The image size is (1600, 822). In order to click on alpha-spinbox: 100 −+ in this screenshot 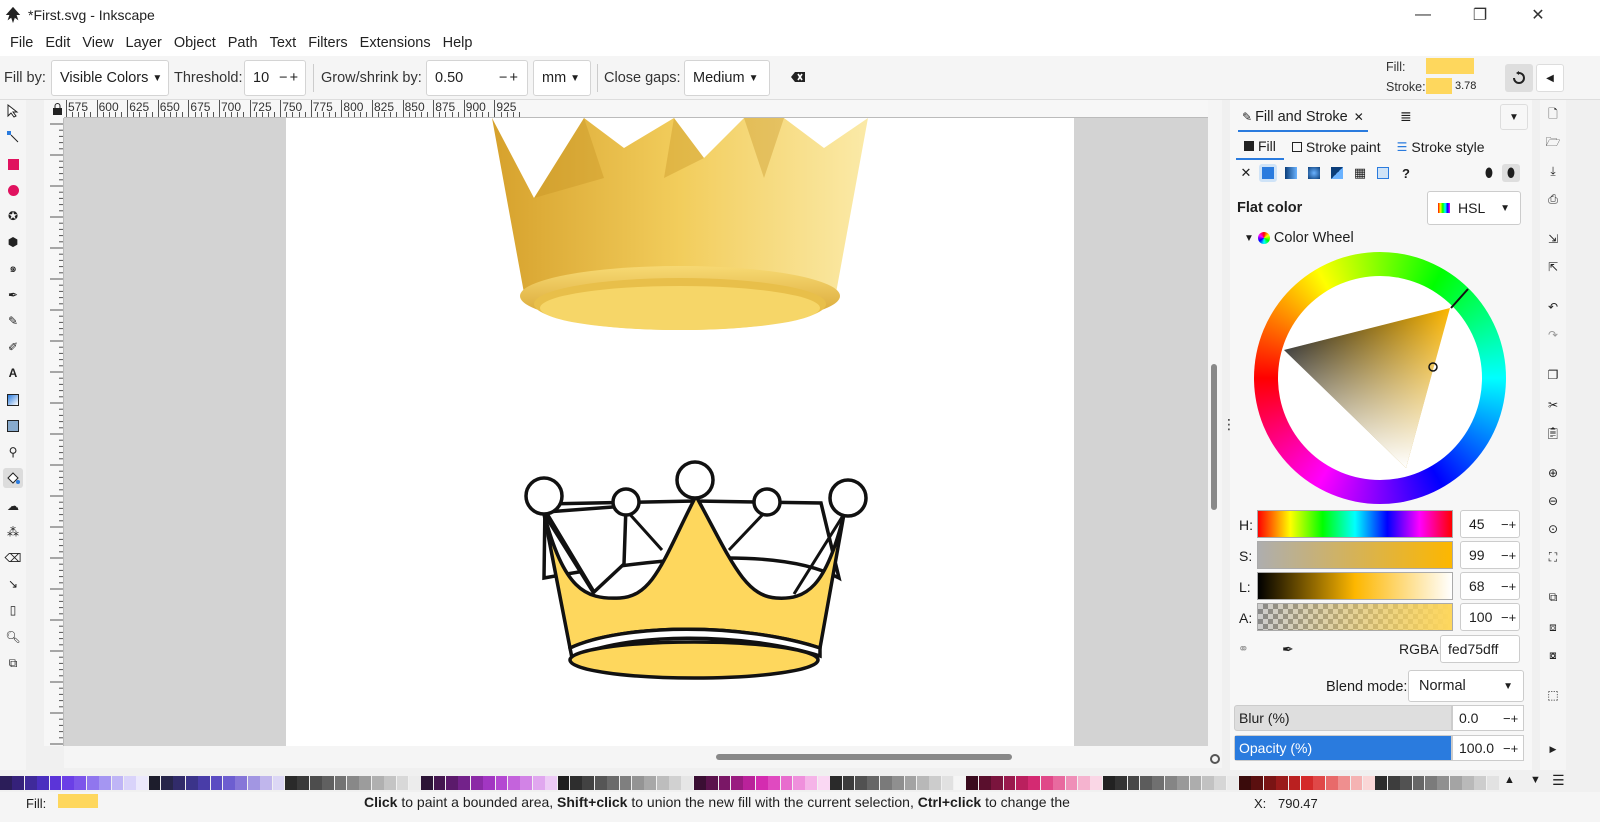, I will do `click(1490, 617)`.